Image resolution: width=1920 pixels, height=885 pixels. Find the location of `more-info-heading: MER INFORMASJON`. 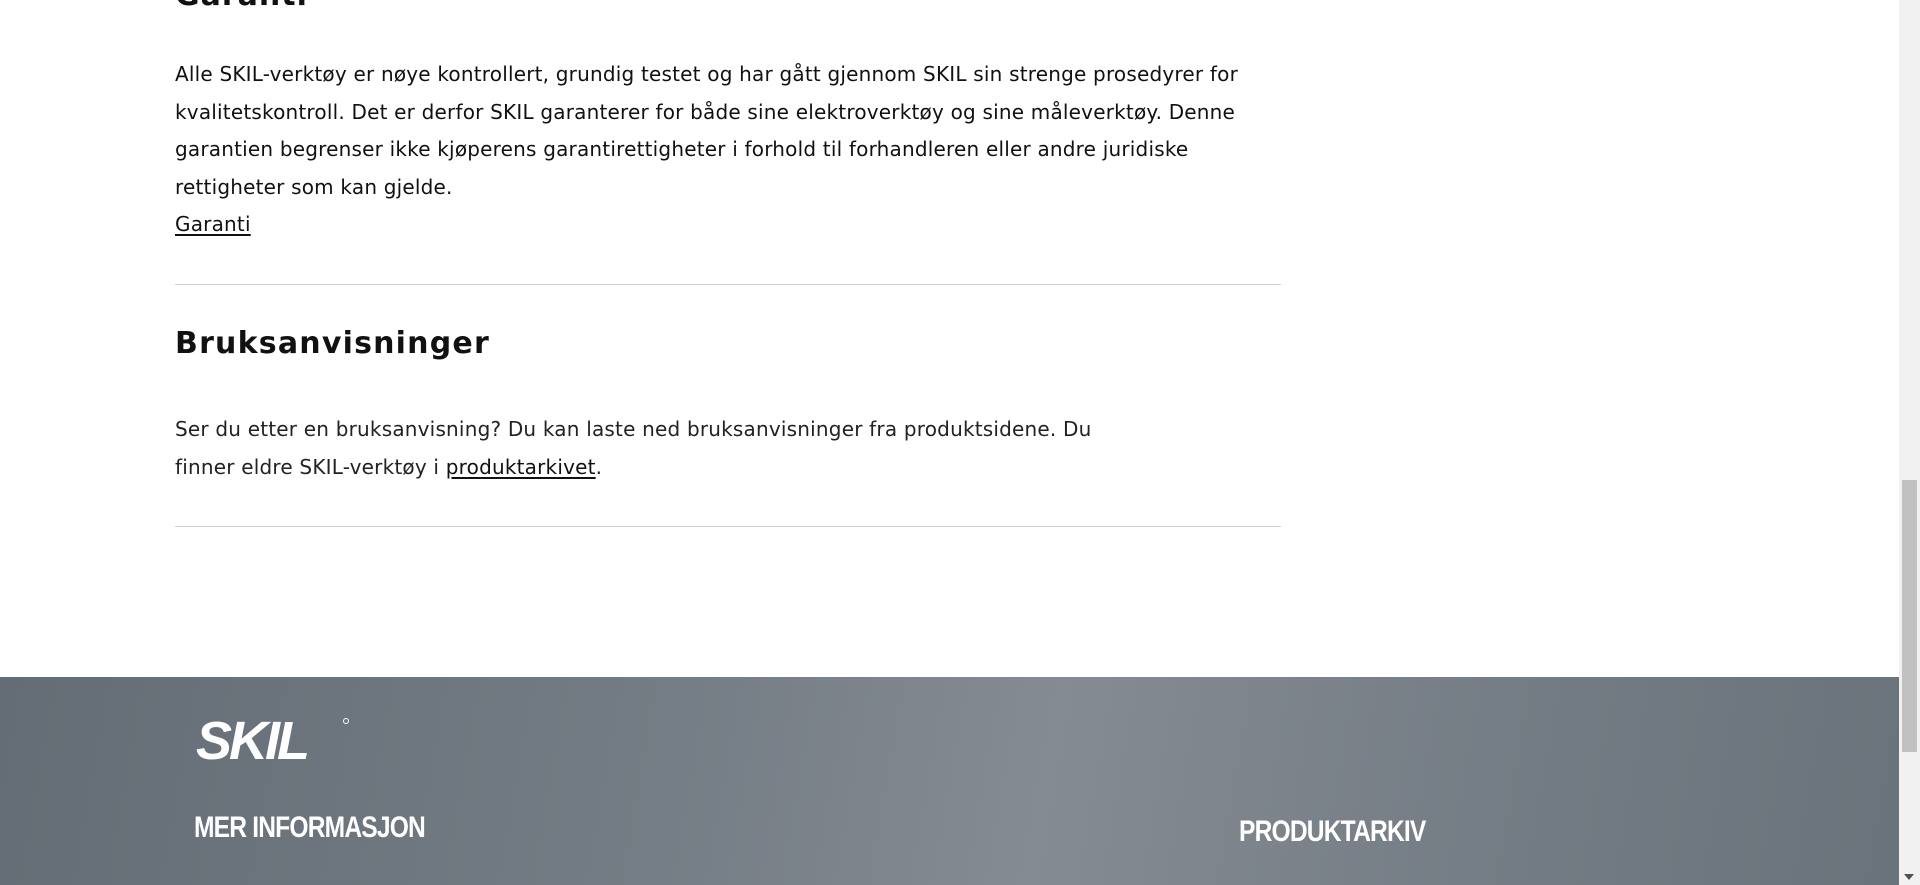

more-info-heading: MER INFORMASJON is located at coordinates (310, 828).